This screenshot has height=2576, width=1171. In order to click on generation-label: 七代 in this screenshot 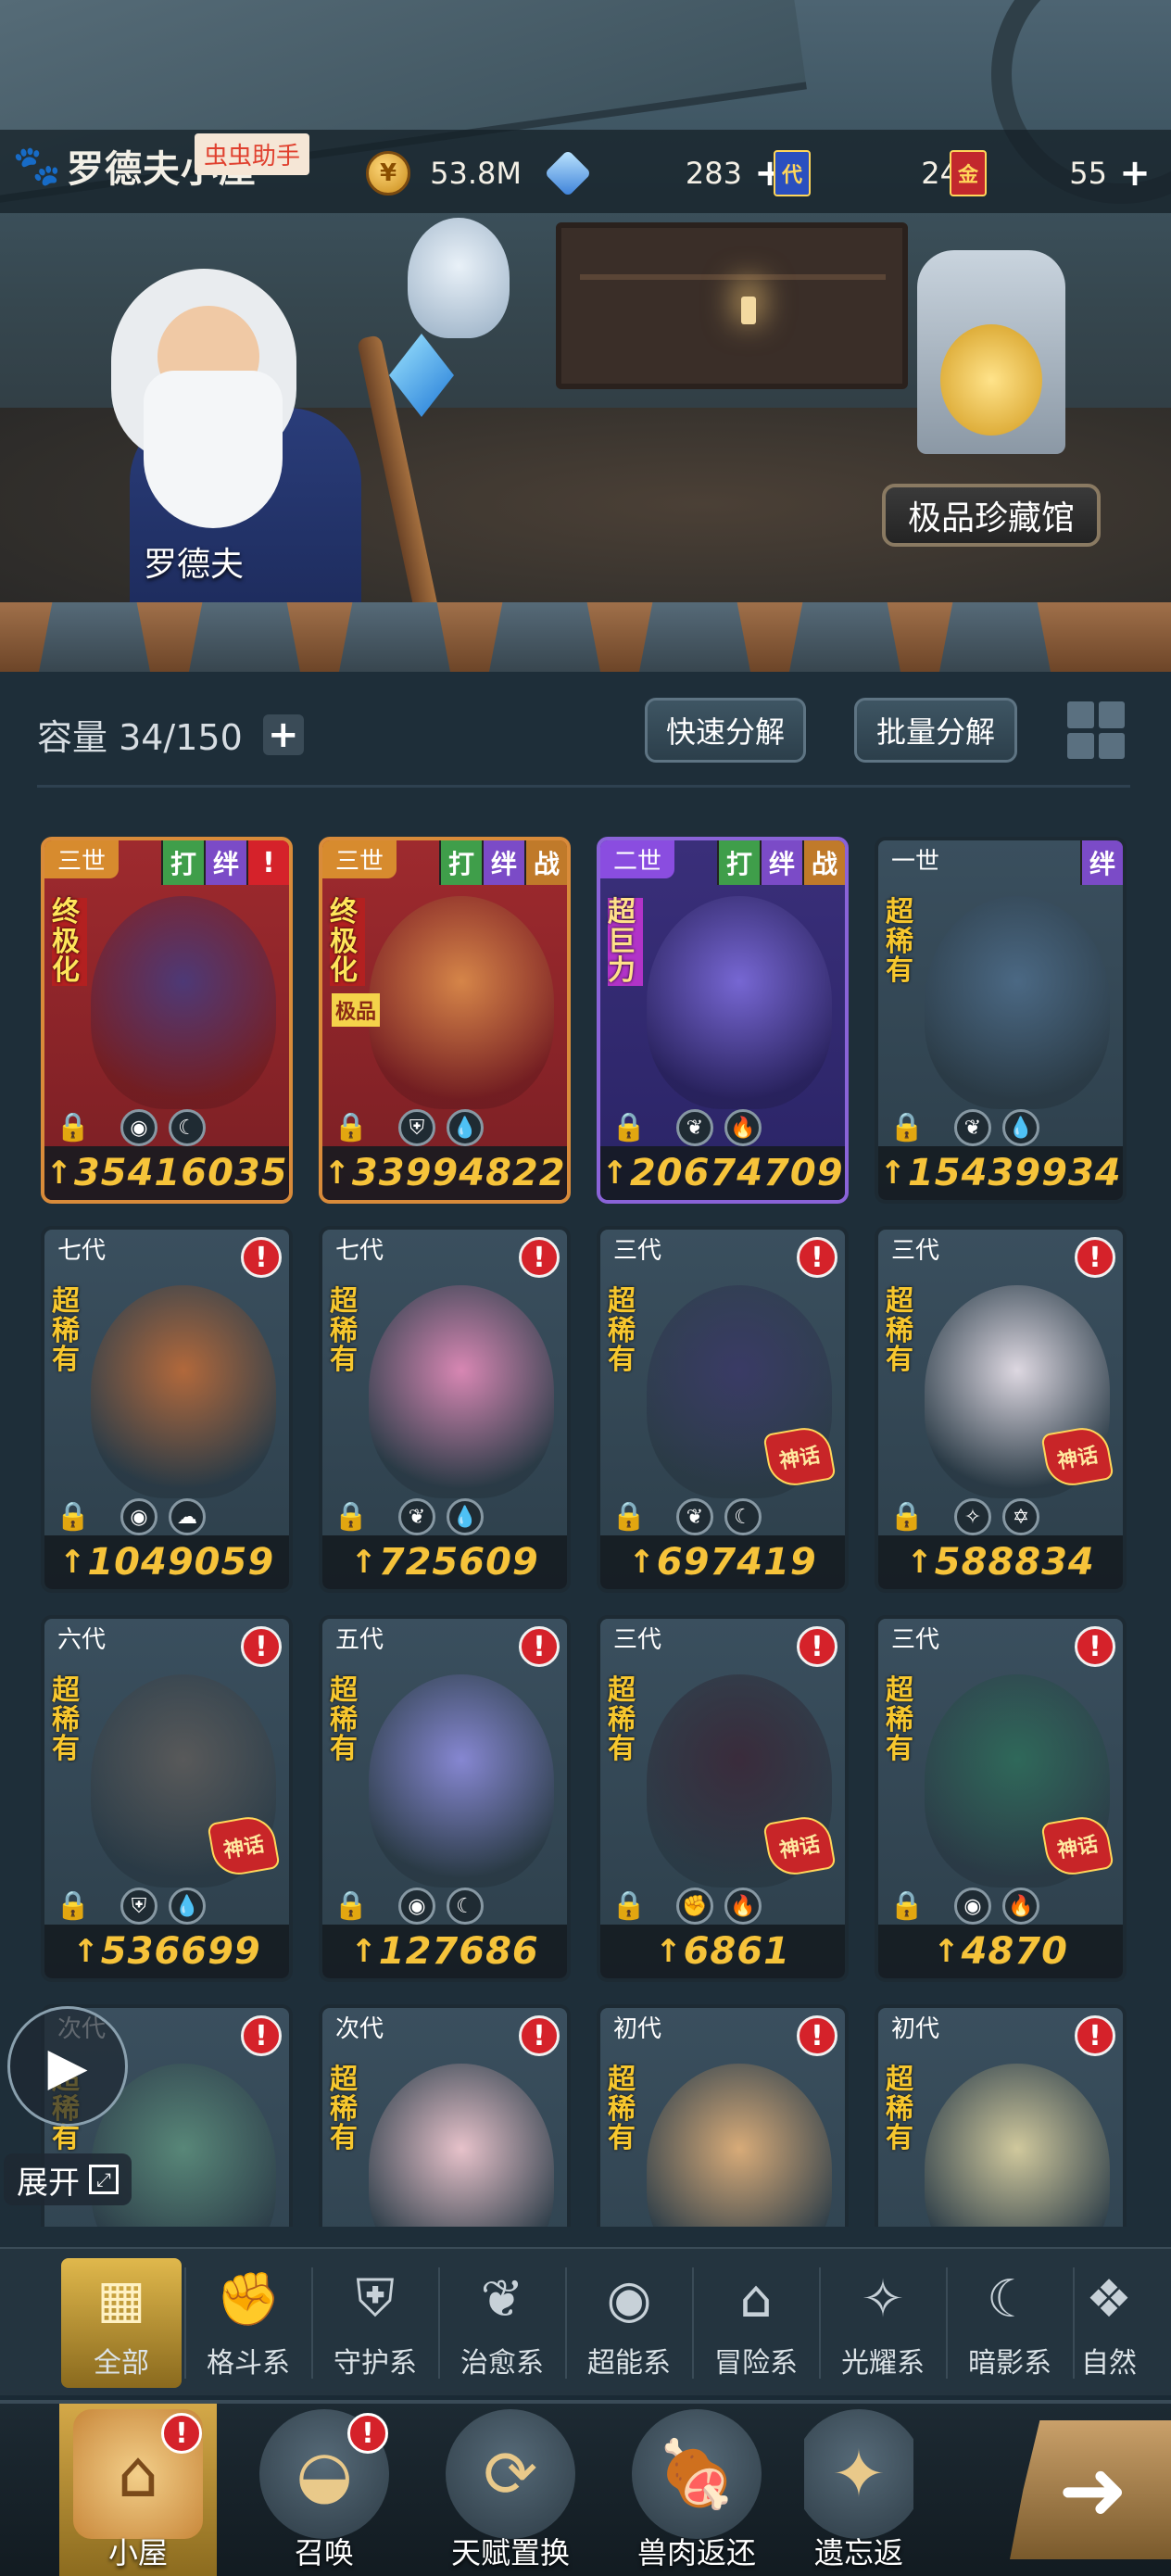, I will do `click(82, 1251)`.